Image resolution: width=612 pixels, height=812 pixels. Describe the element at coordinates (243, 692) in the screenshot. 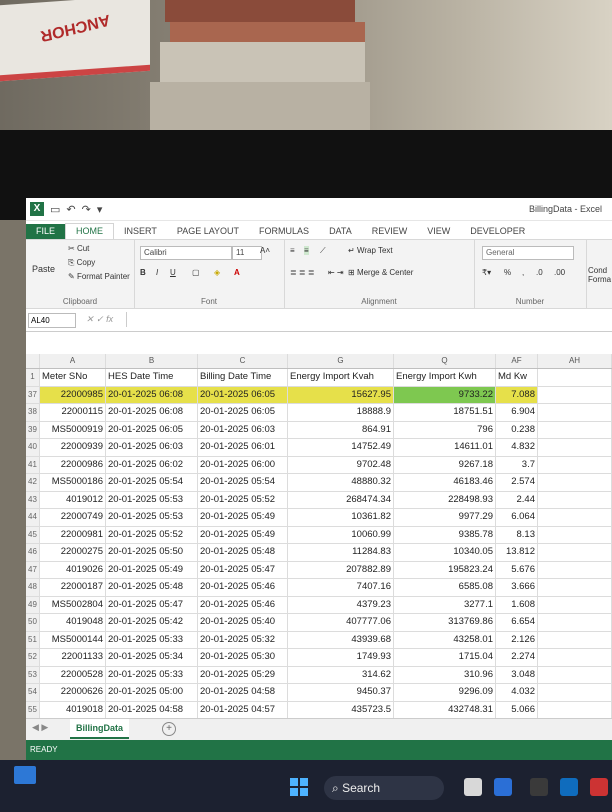

I see `cell: 20-01-2025 04:58` at that location.